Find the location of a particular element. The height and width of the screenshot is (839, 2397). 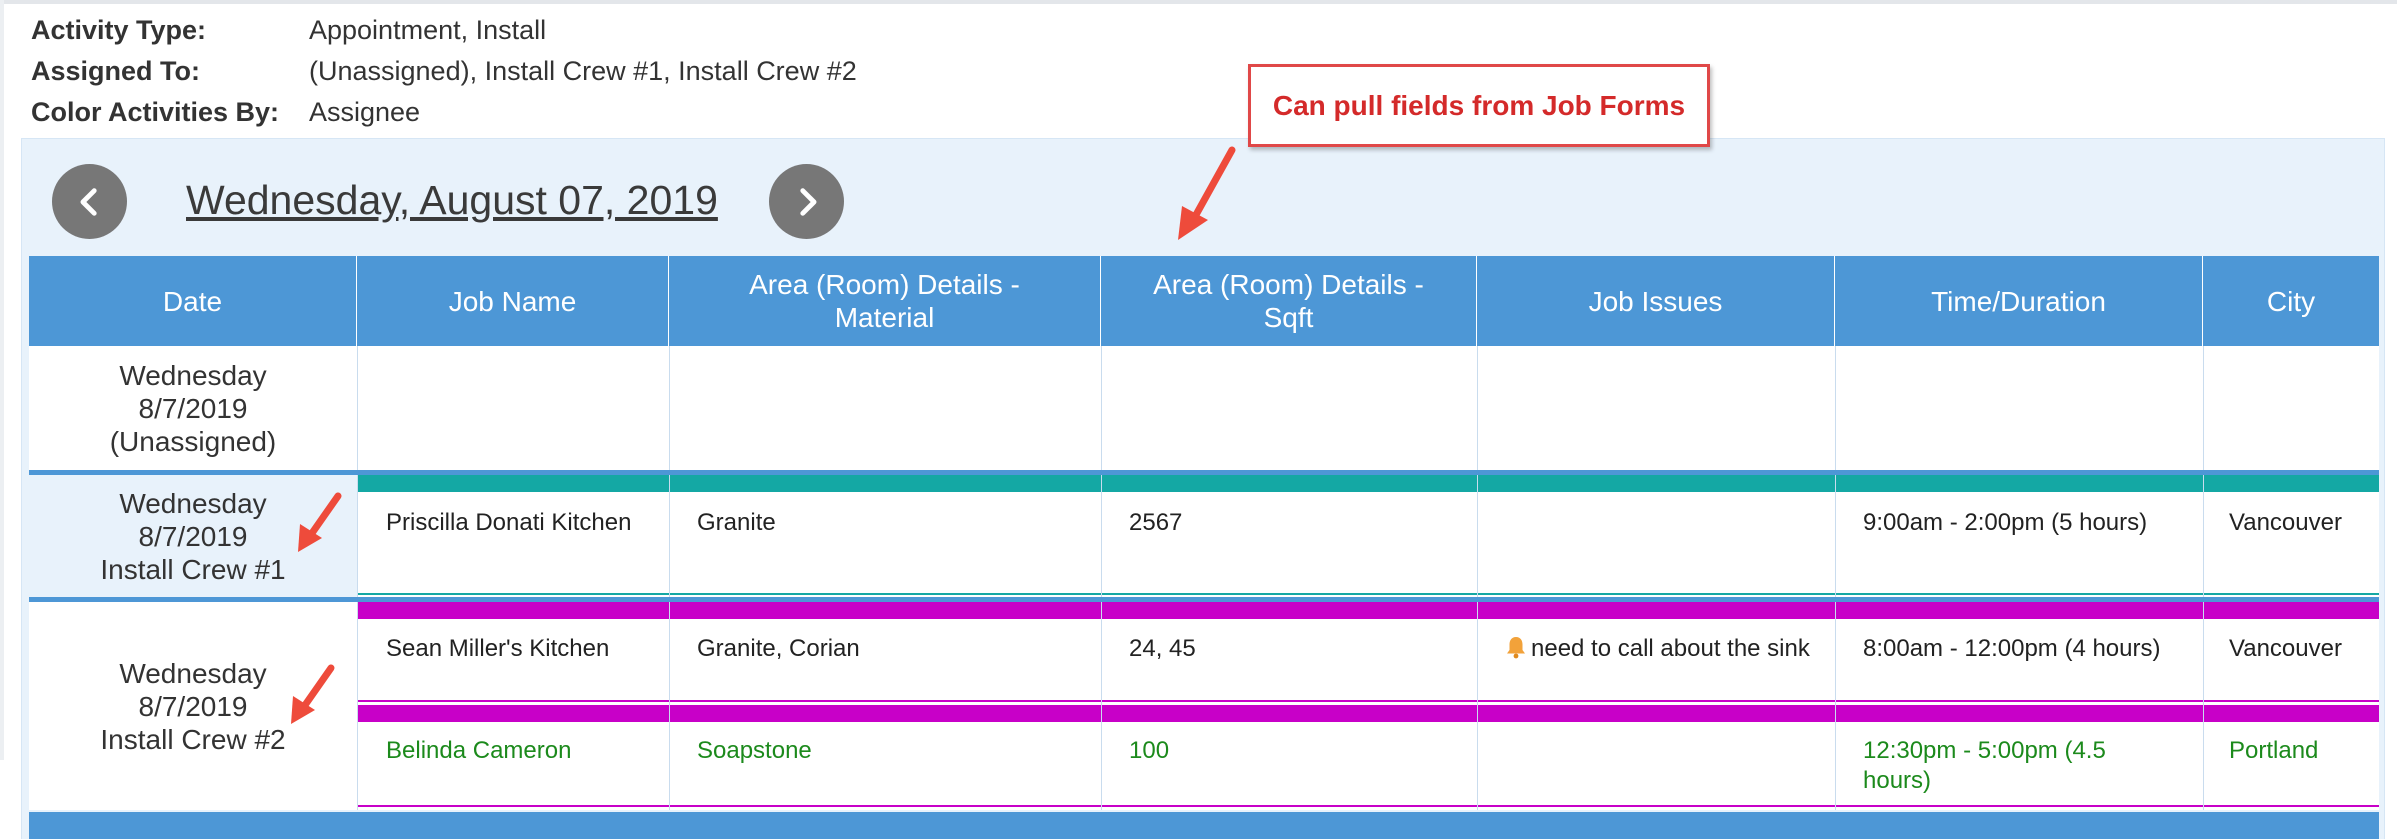

chevron-left-icon is located at coordinates (88, 201).